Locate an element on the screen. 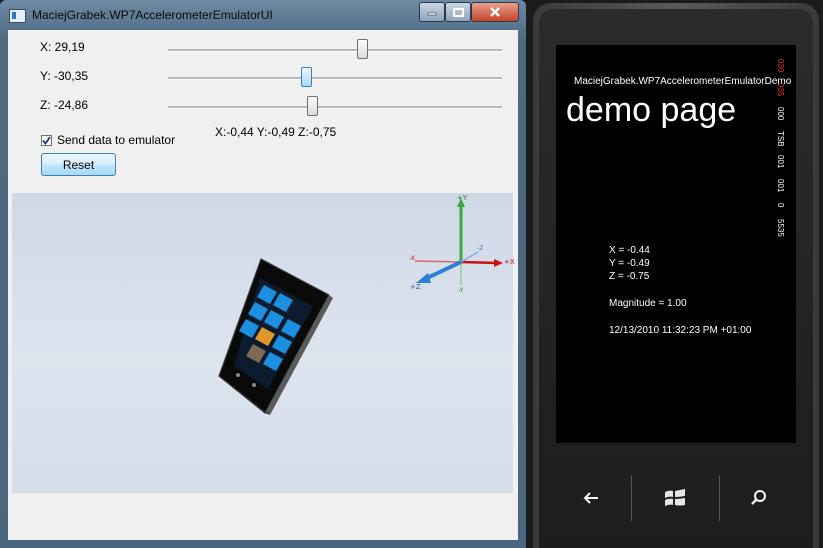  y-slider is located at coordinates (335, 78).